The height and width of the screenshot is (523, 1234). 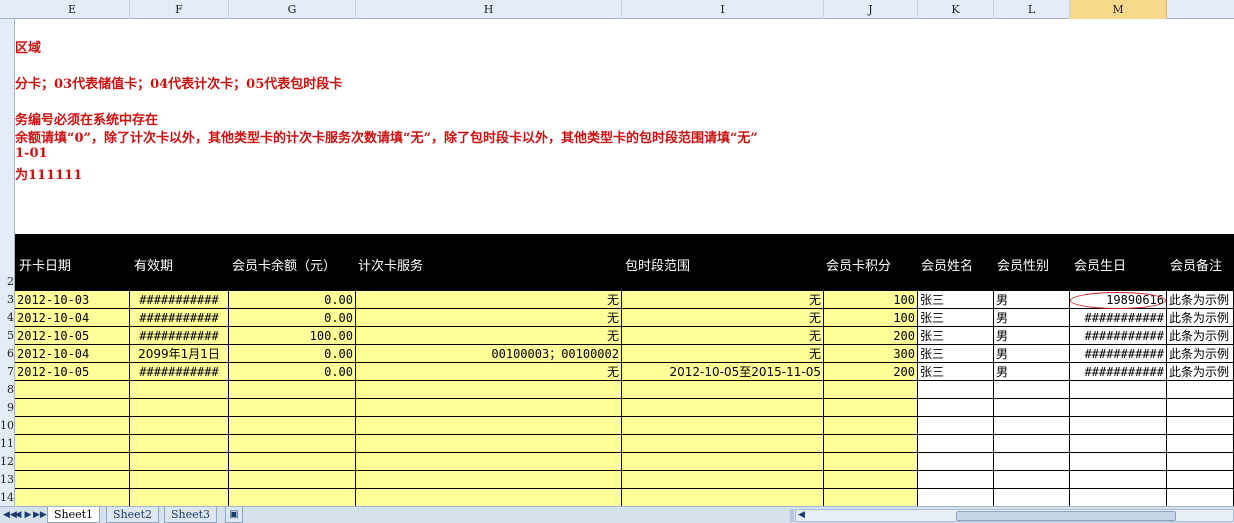 What do you see at coordinates (234, 515) in the screenshot?
I see `insert-sheet-icon: ▣` at bounding box center [234, 515].